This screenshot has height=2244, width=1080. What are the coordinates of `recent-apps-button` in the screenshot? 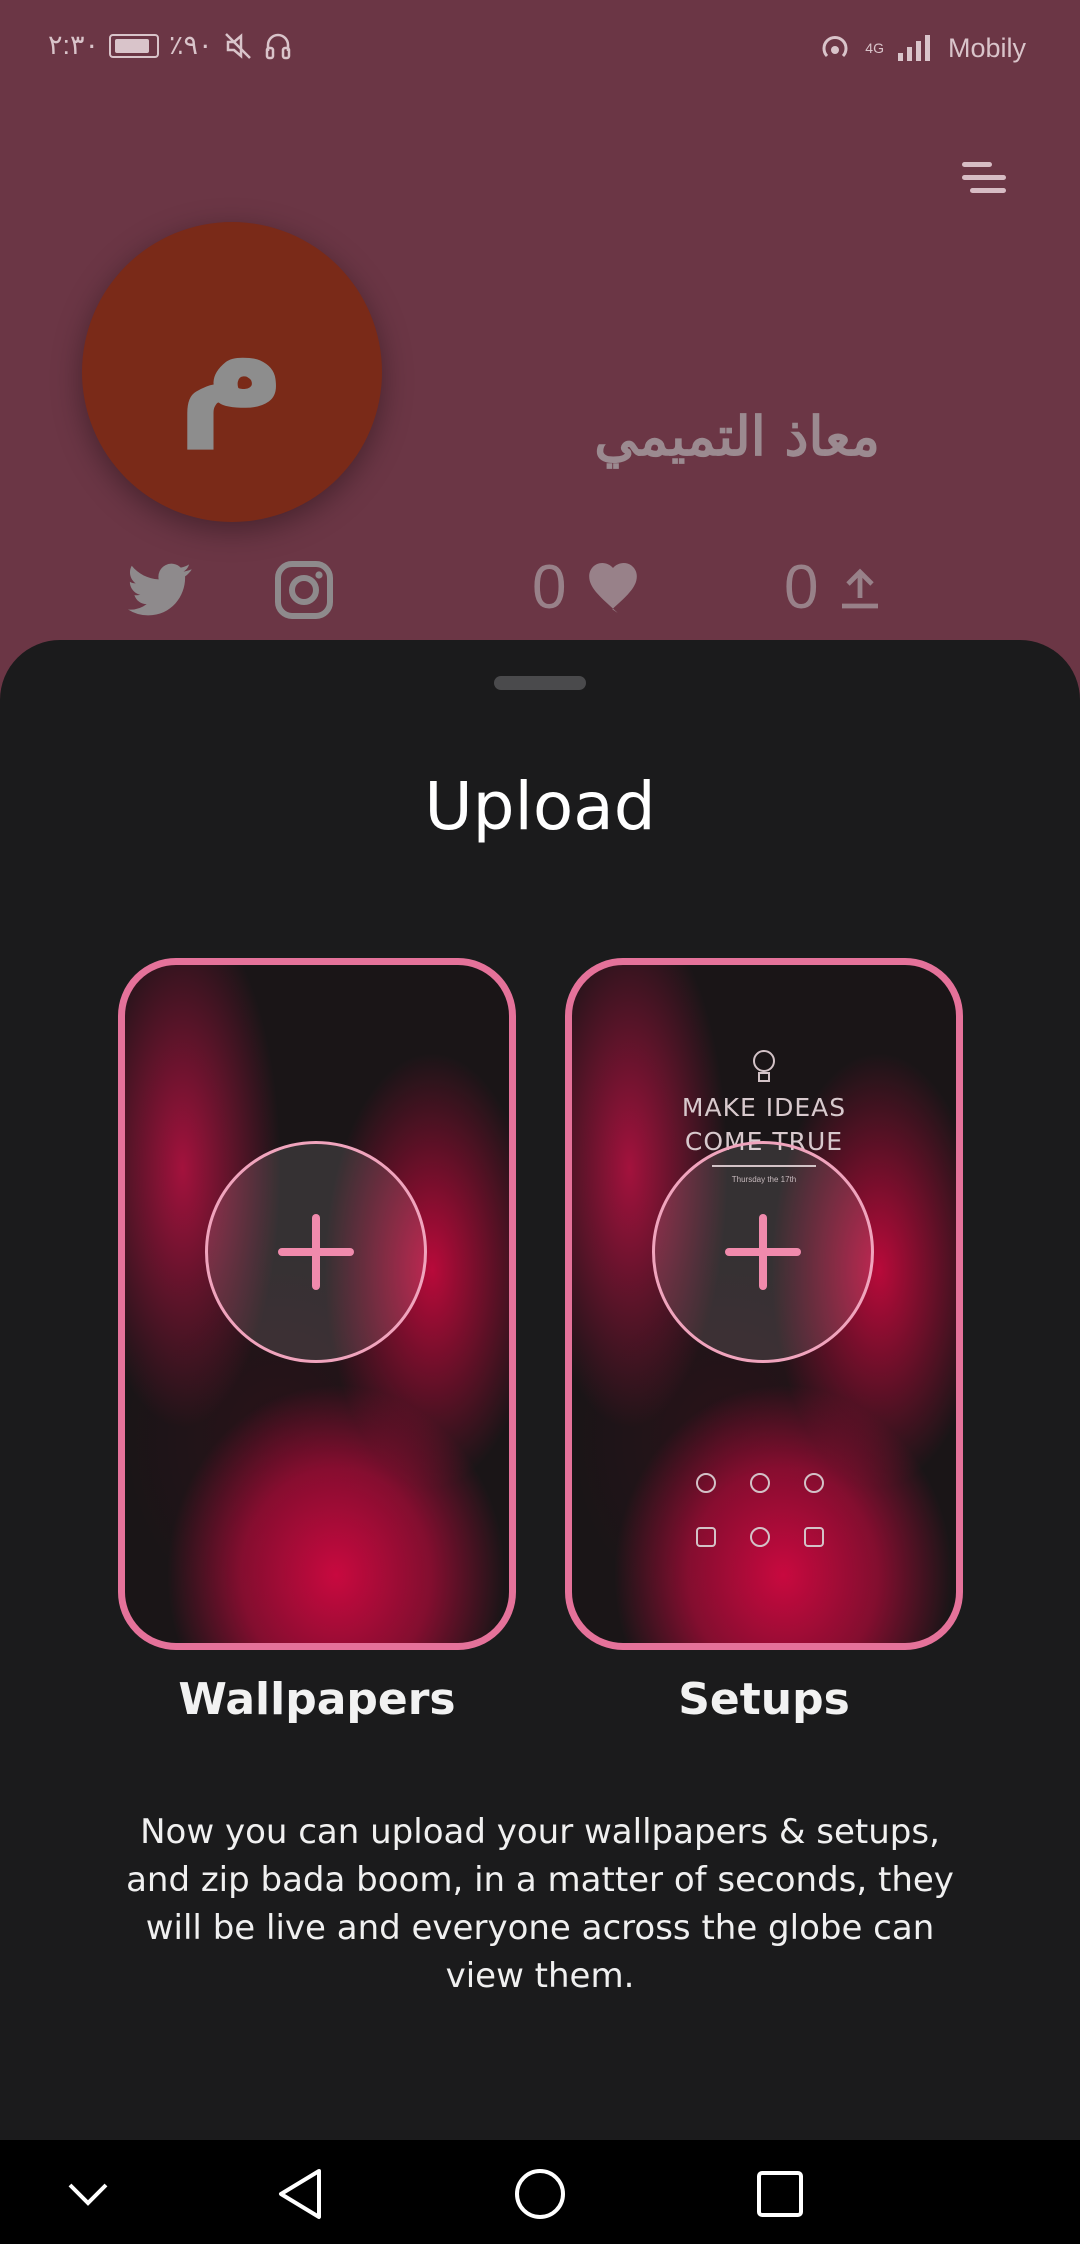 It's located at (780, 2194).